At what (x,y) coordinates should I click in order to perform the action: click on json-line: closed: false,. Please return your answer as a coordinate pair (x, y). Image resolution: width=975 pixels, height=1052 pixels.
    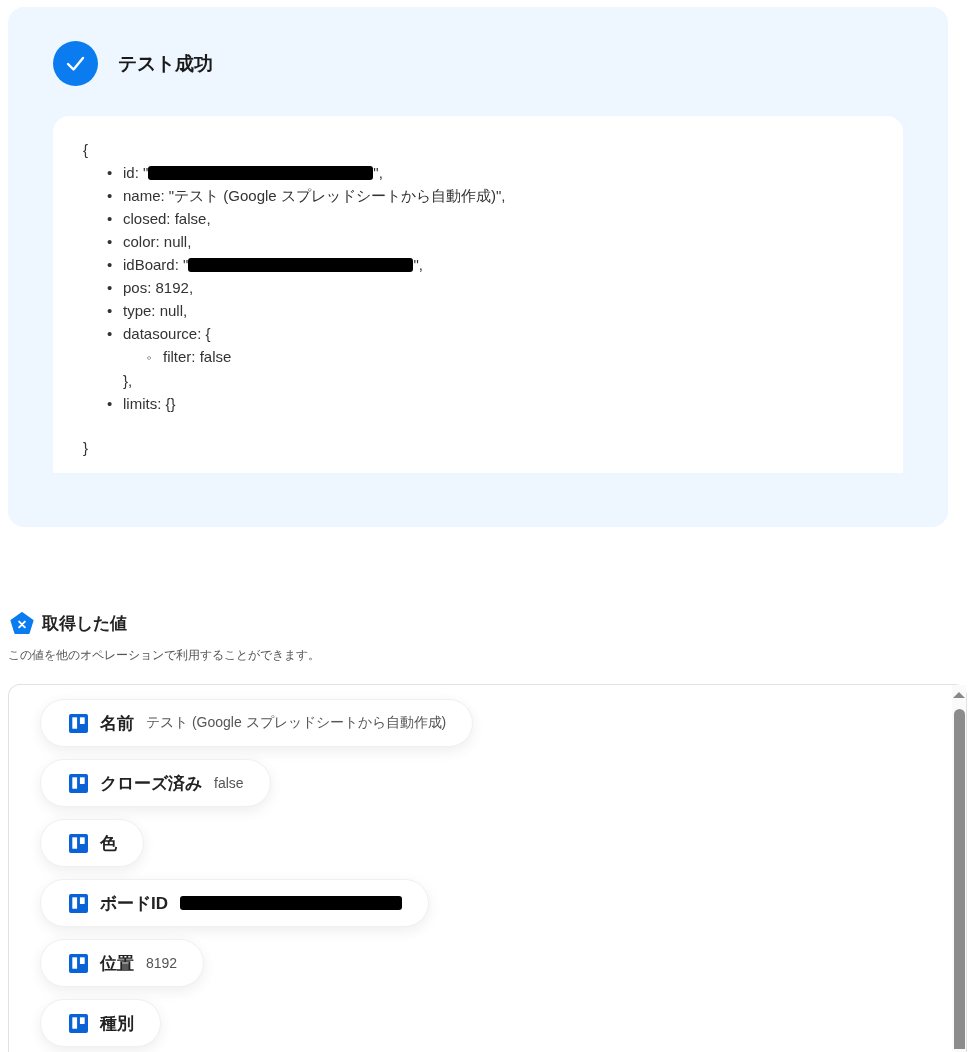
    Looking at the image, I should click on (167, 219).